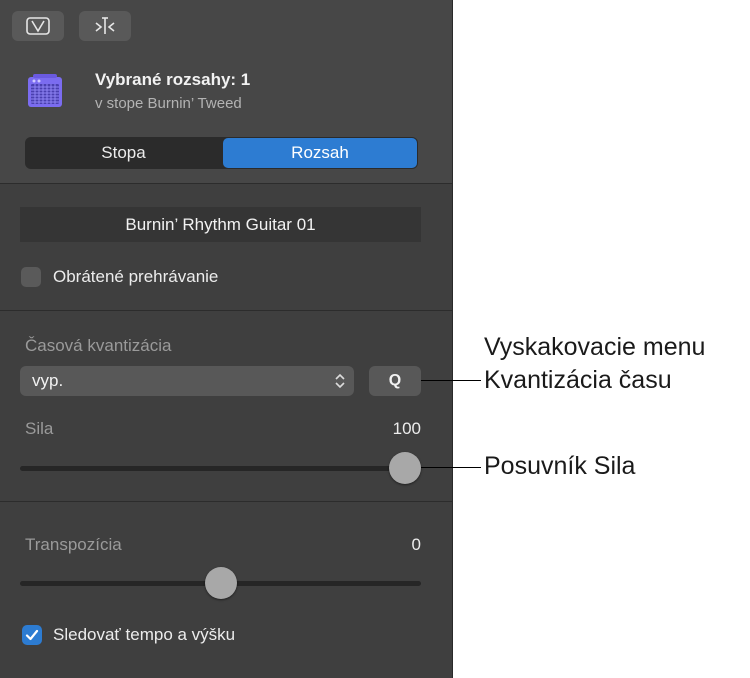 This screenshot has height=678, width=750. I want to click on selection-subtitle: v stope Burnin’ Tweed, so click(168, 103).